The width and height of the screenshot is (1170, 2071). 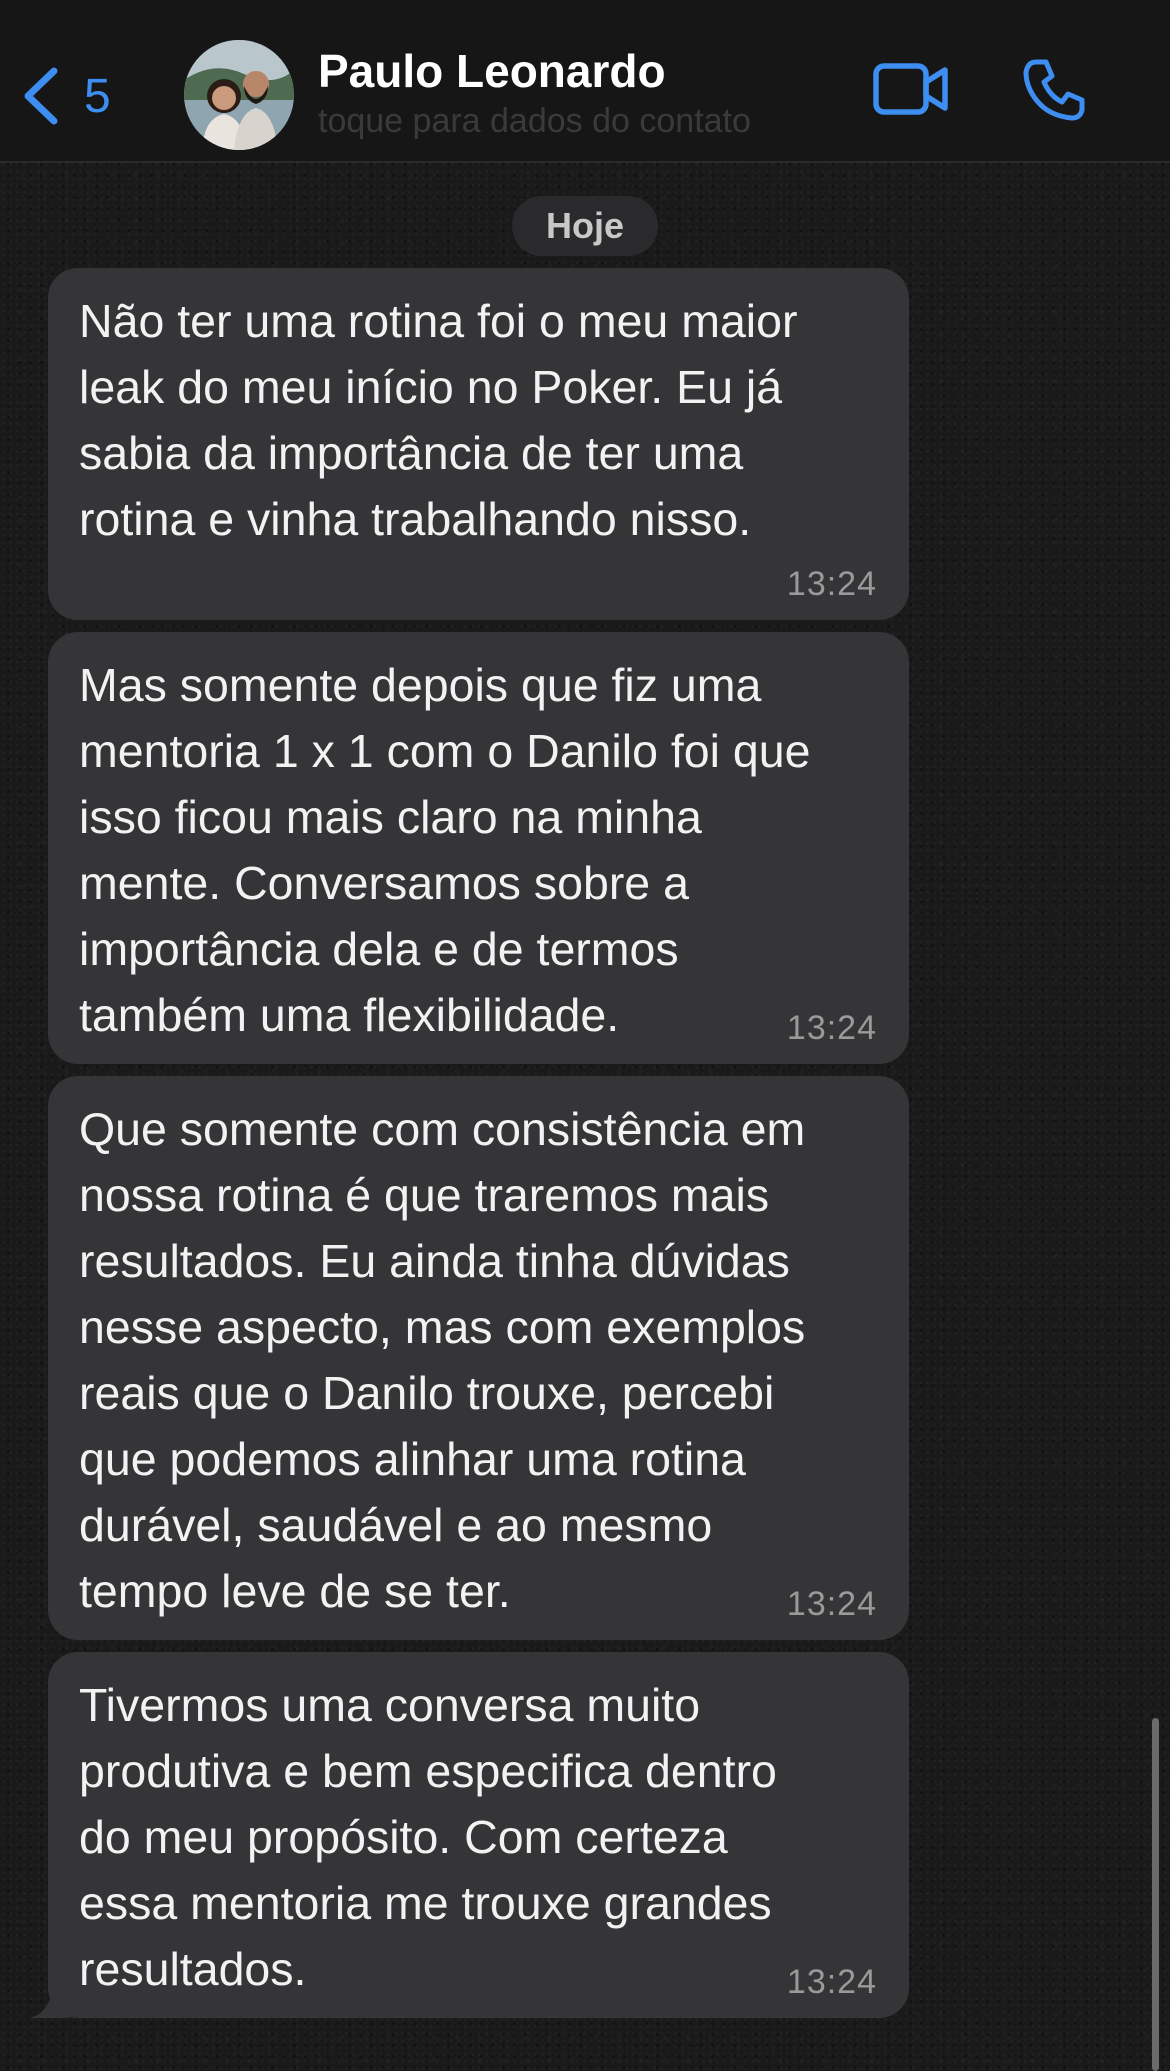 What do you see at coordinates (910, 89) in the screenshot?
I see `video-camera-icon` at bounding box center [910, 89].